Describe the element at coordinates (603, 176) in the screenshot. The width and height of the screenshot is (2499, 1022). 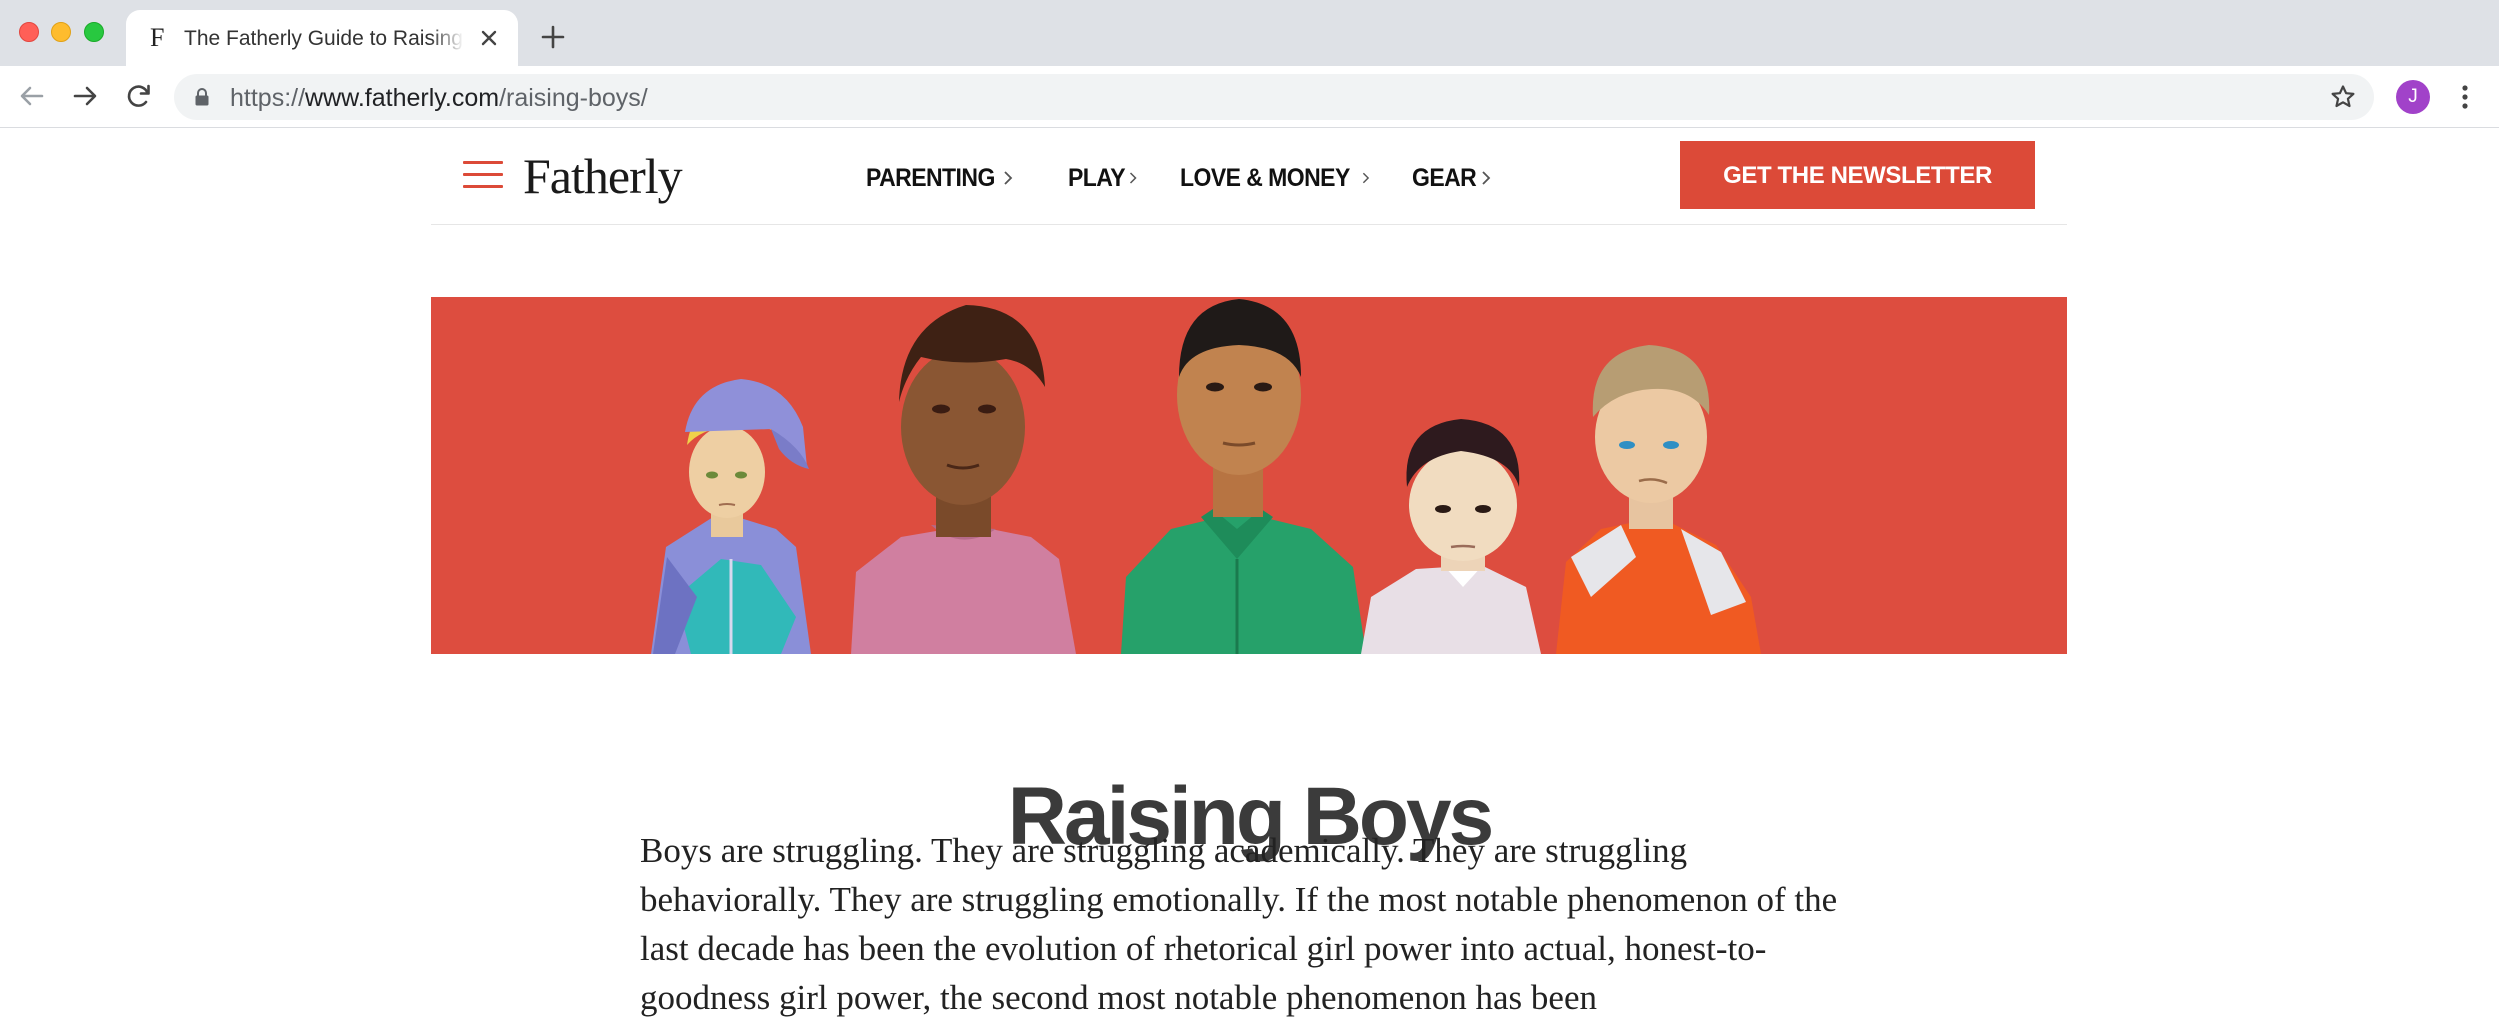
I see `site-logo: Fatherly` at that location.